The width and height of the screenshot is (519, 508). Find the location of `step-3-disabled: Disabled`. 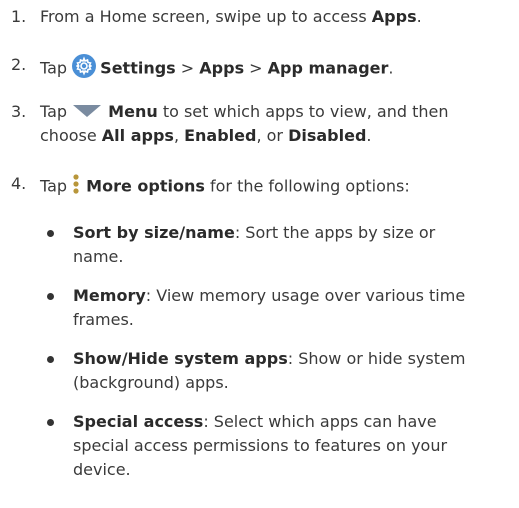

step-3-disabled: Disabled is located at coordinates (327, 135).